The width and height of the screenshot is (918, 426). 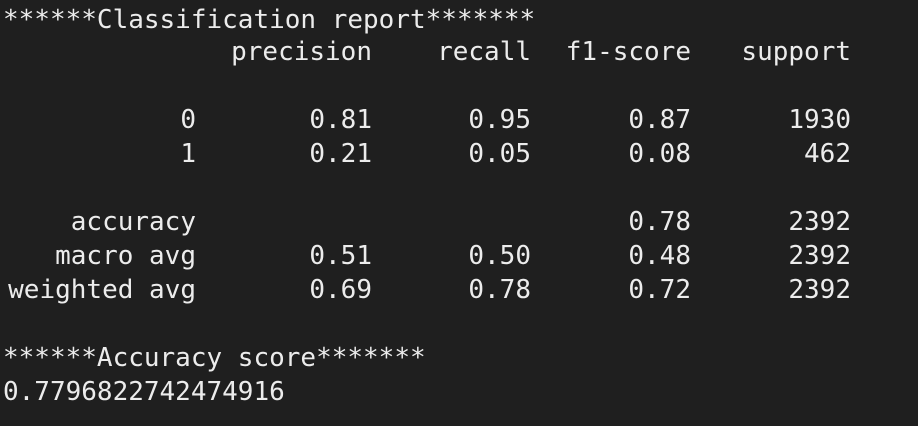 I want to click on column-header-recall: recall, so click(x=484, y=52).